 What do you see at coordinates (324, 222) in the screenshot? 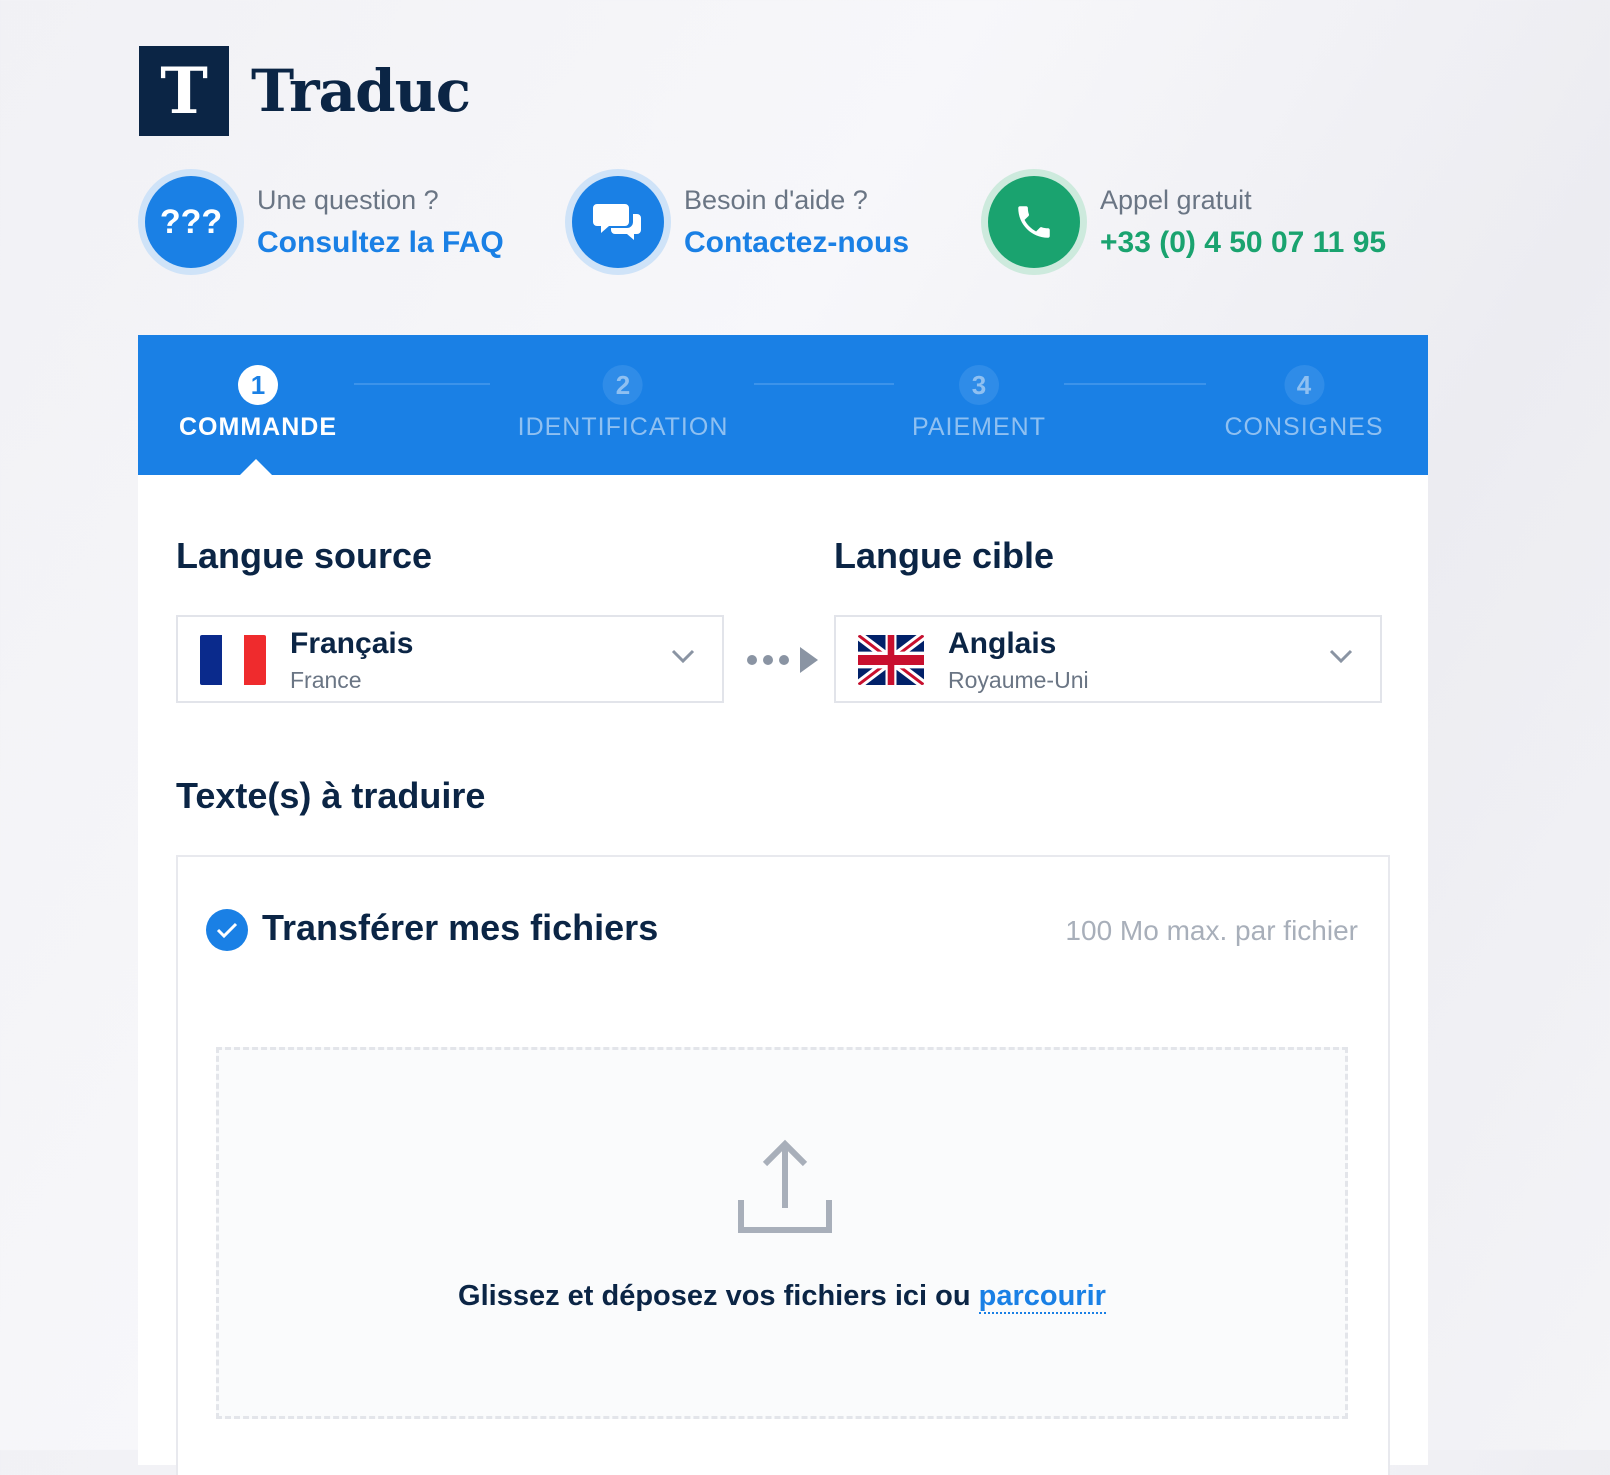
I see `faq-contact: ??? Une question ? Consultez la FAQ` at bounding box center [324, 222].